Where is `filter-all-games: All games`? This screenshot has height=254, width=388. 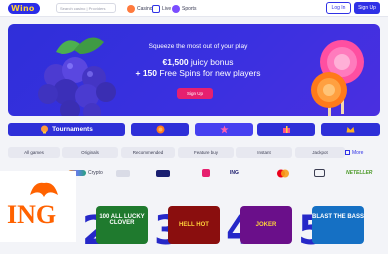 filter-all-games: All games is located at coordinates (34, 152).